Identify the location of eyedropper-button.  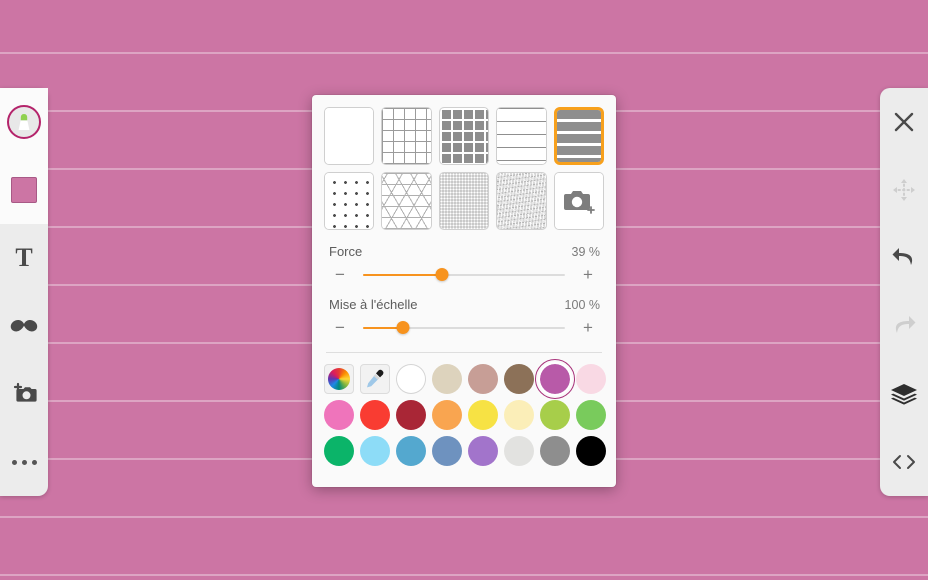
(375, 379).